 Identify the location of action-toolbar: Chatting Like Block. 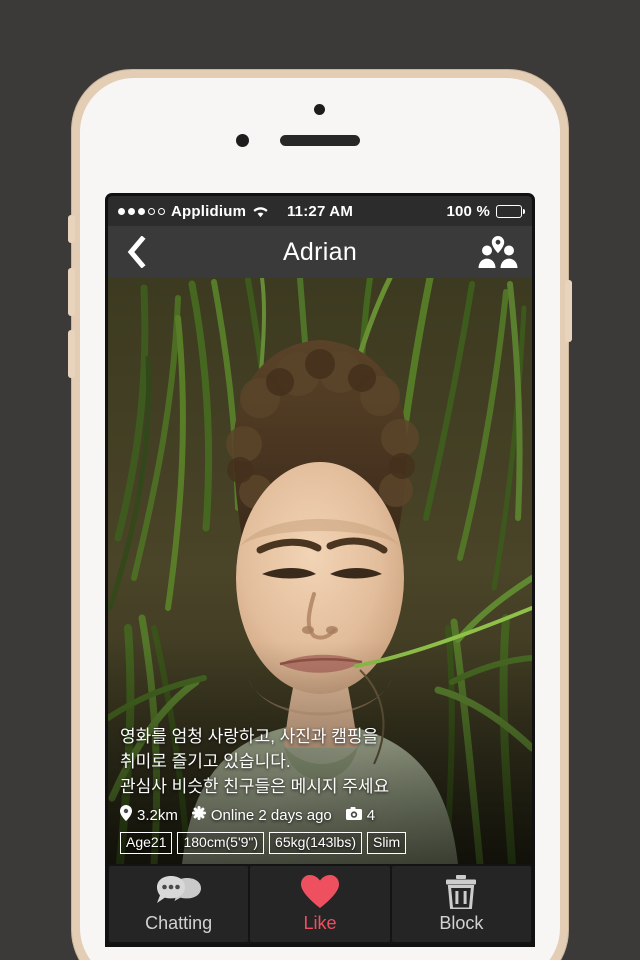
(320, 904).